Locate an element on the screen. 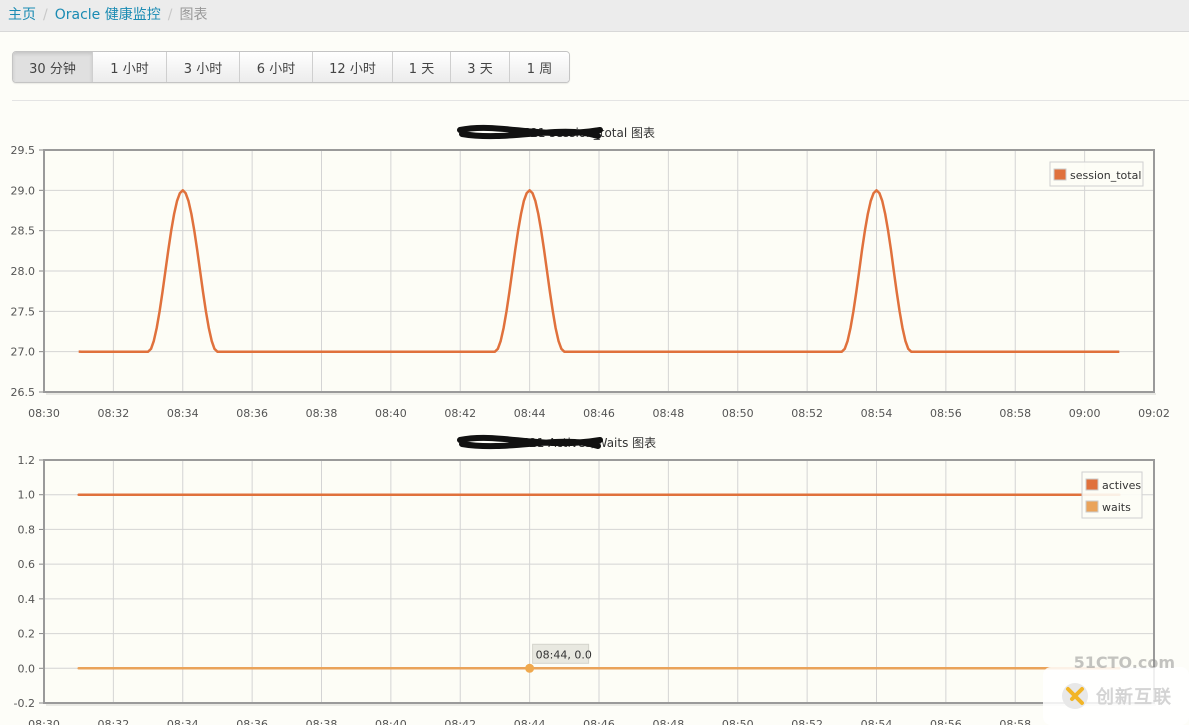  y-tick-label: 0.2 is located at coordinates (27, 634).